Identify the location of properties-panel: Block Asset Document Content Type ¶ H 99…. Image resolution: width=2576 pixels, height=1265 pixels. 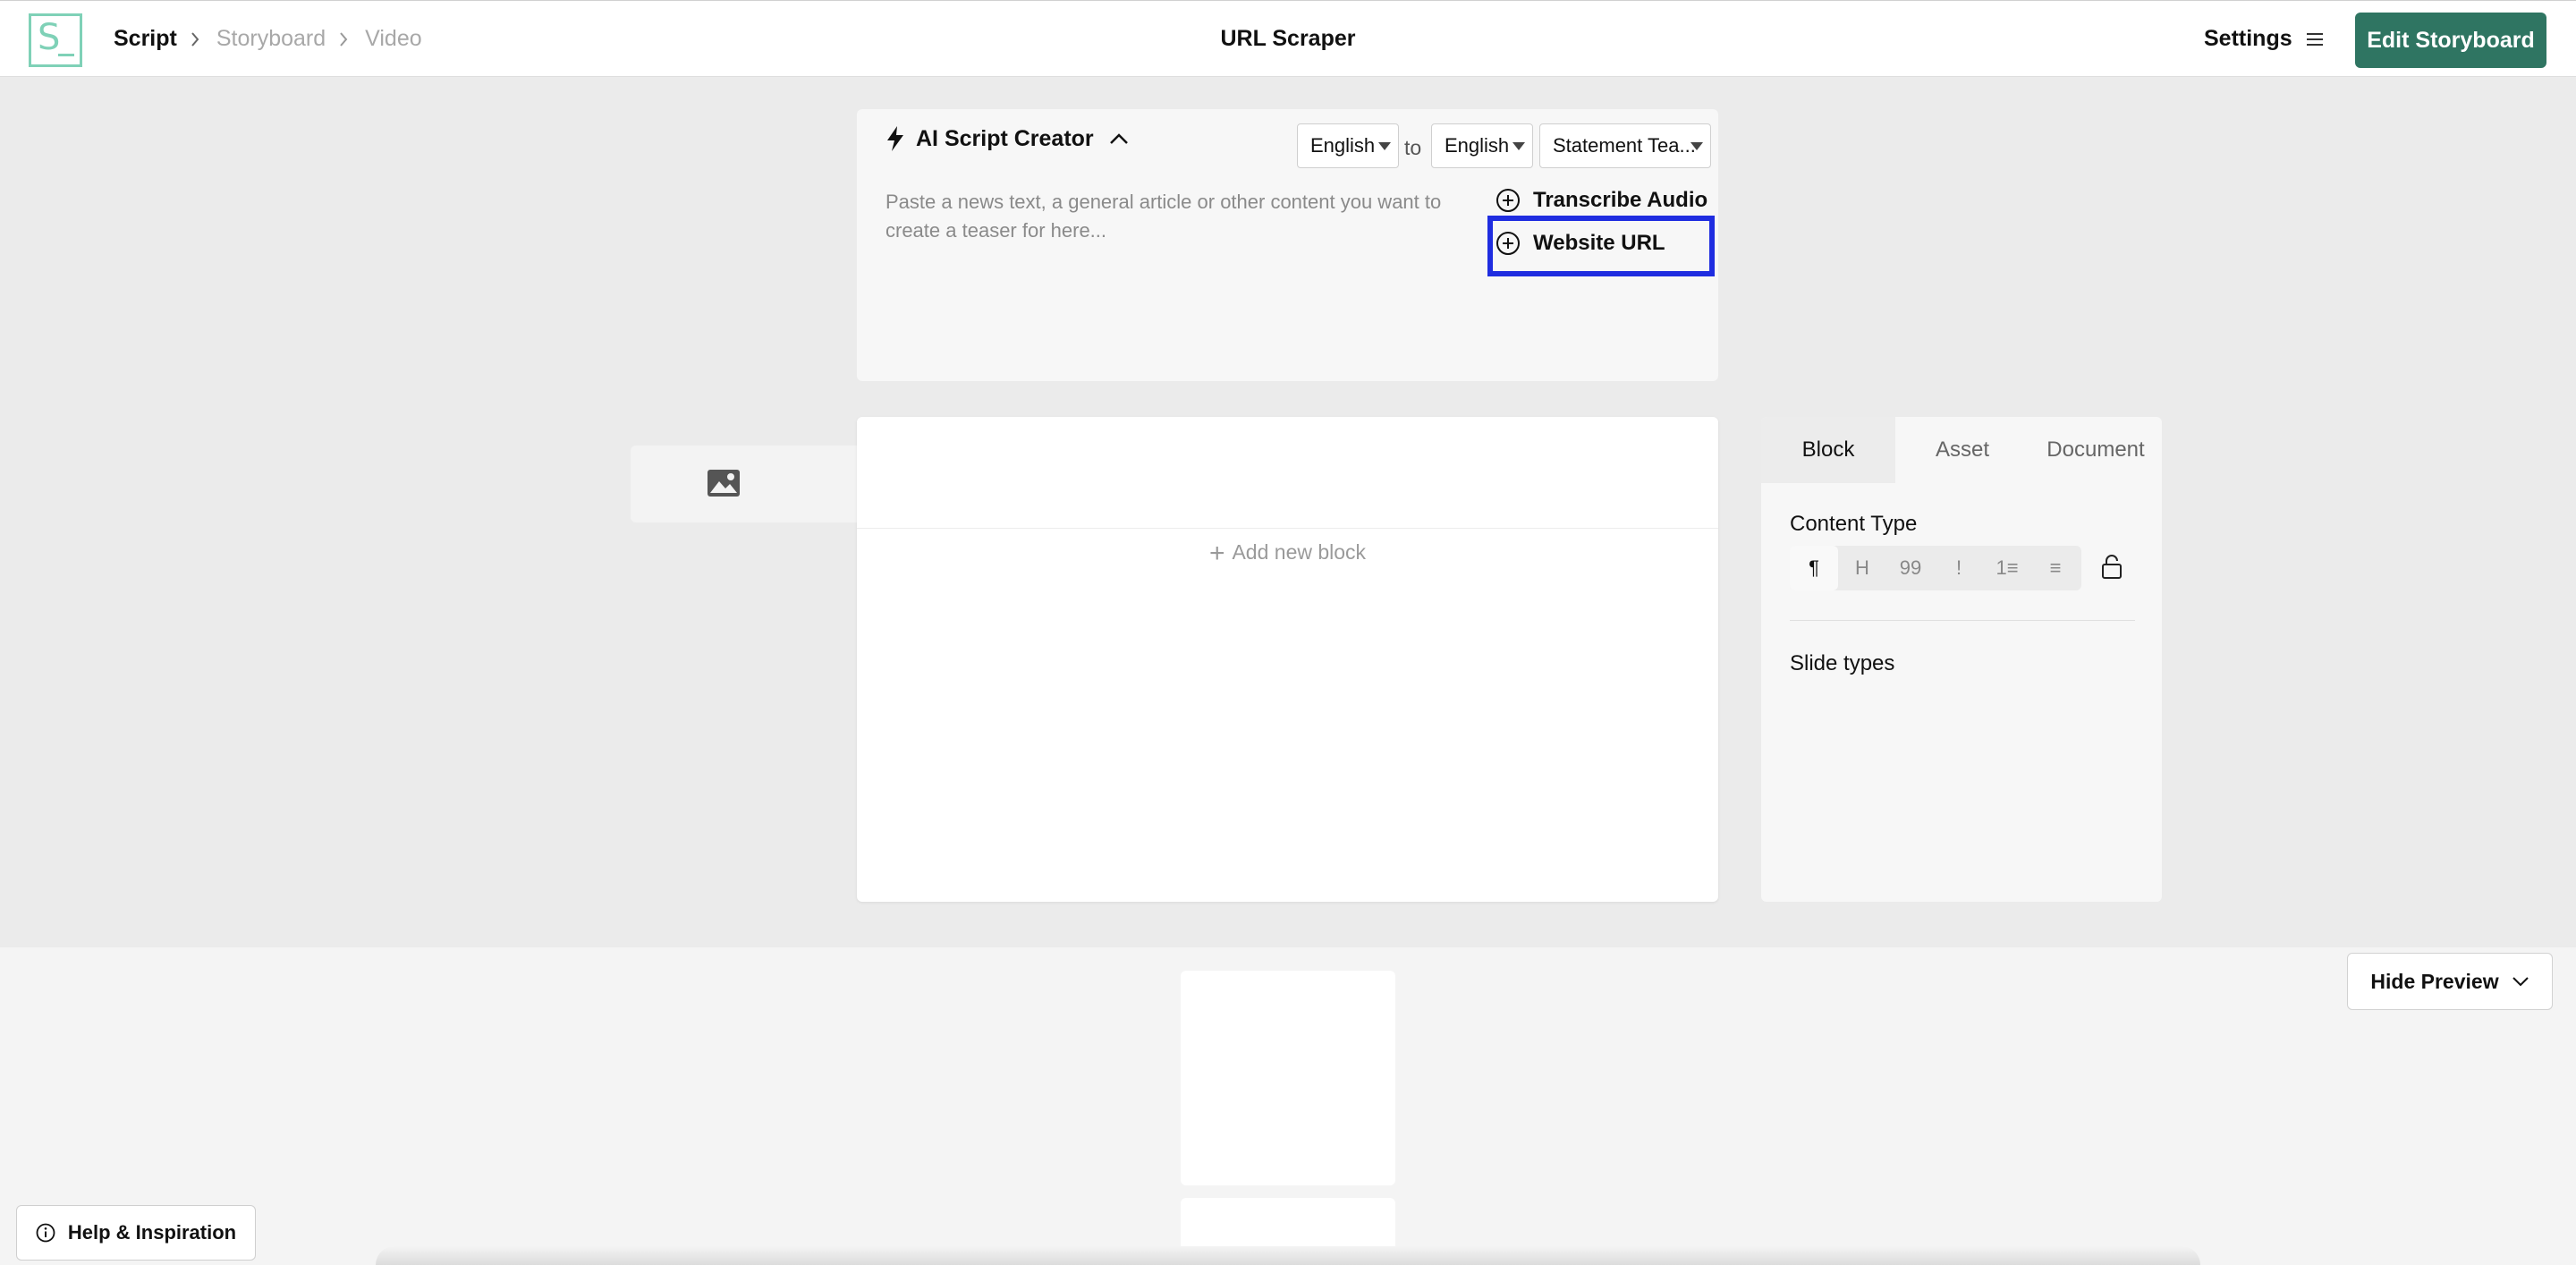
(1961, 659).